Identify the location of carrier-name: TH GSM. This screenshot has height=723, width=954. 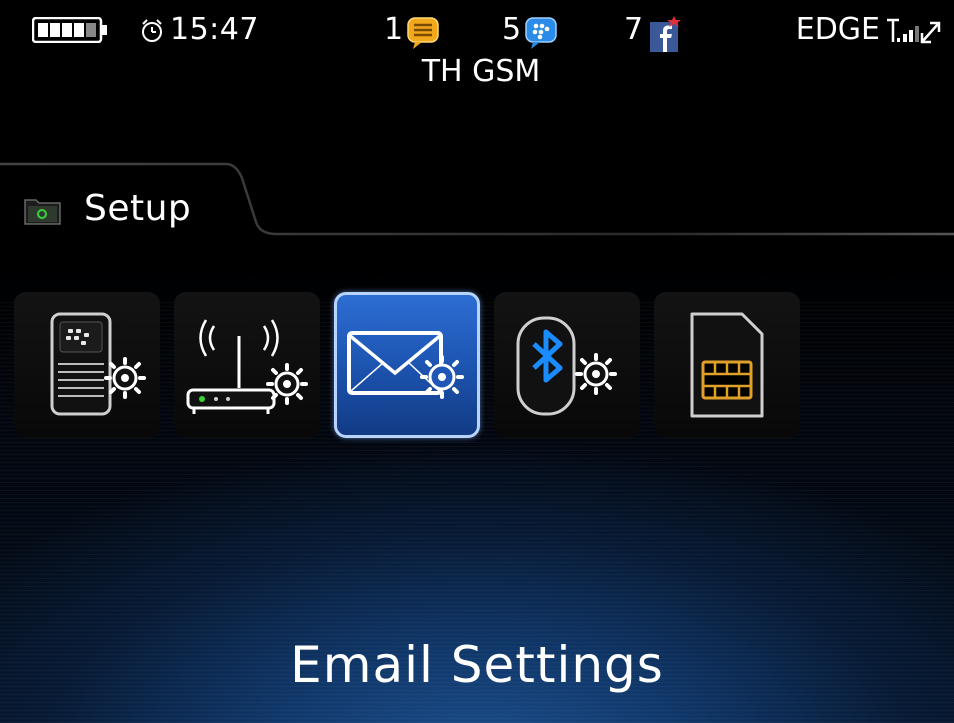
(481, 71).